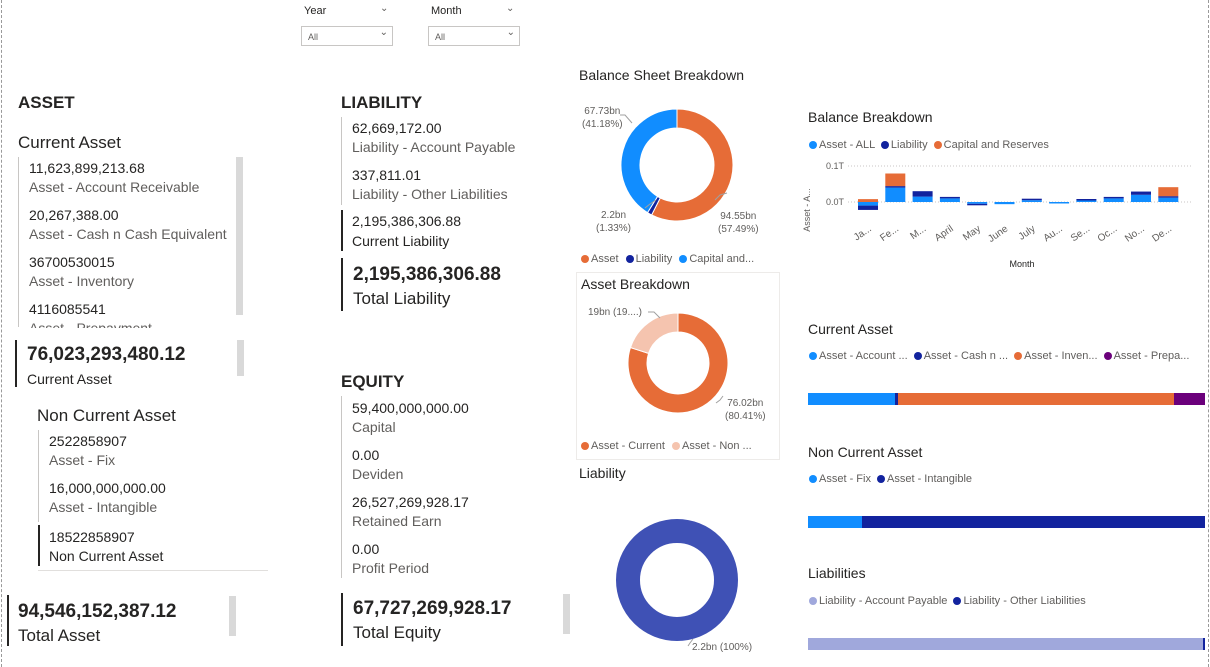 This screenshot has width=1210, height=667. I want to click on x-tick-label: July, so click(1027, 232).